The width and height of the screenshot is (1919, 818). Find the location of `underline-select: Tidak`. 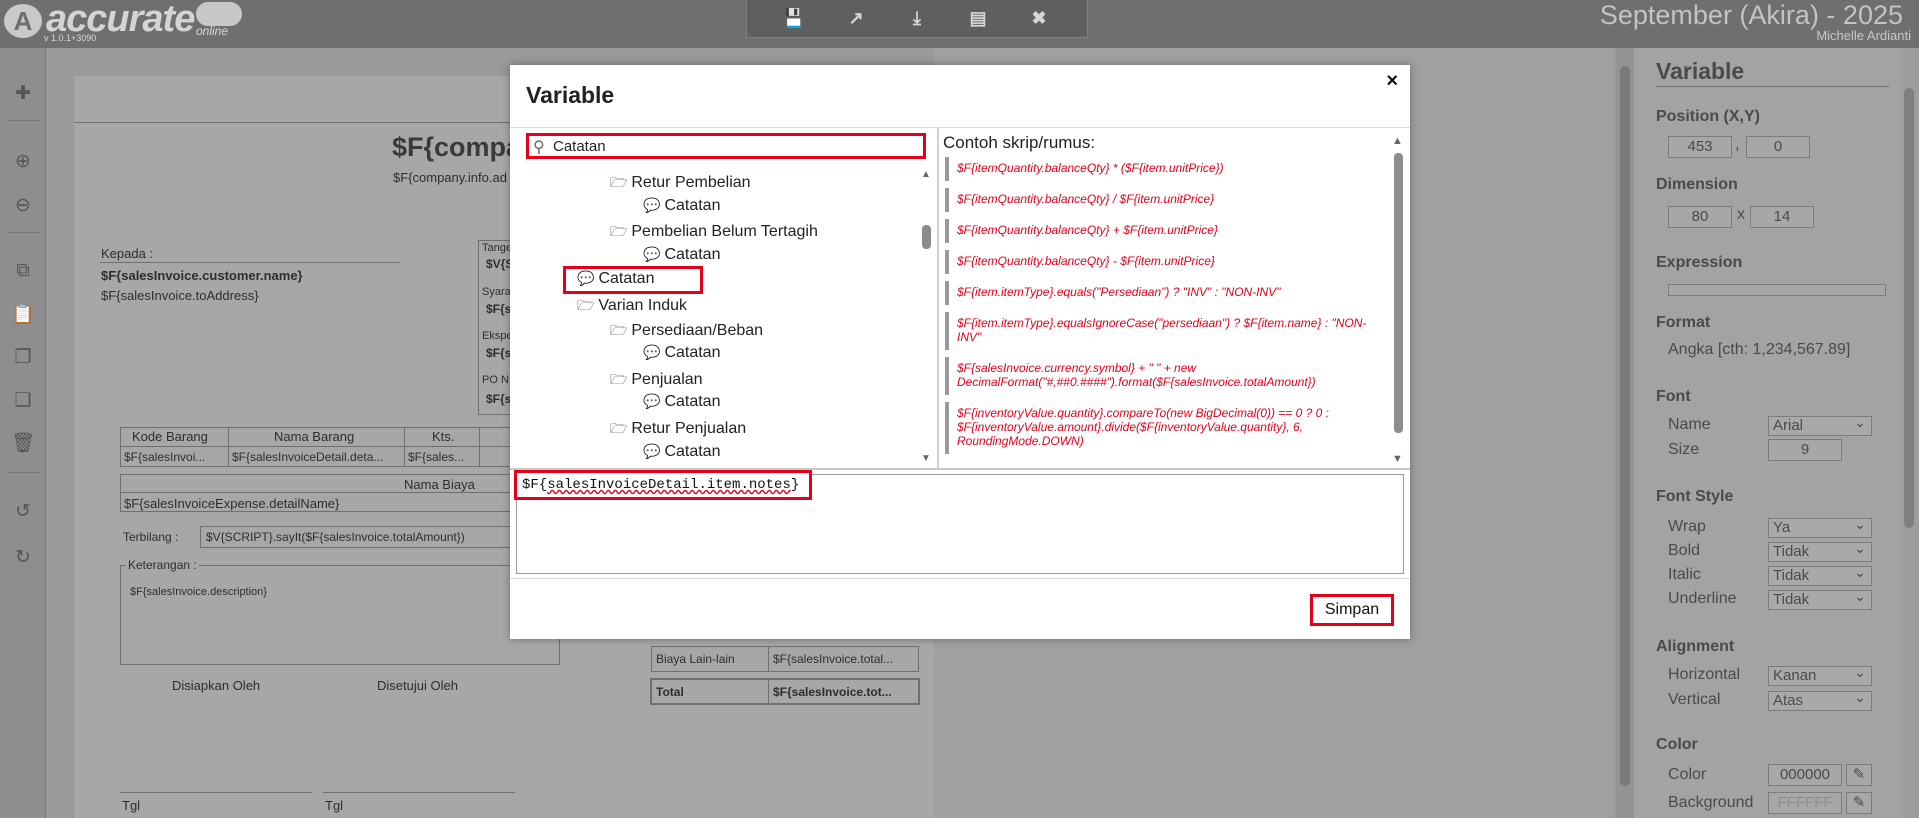

underline-select: Tidak is located at coordinates (1820, 598).